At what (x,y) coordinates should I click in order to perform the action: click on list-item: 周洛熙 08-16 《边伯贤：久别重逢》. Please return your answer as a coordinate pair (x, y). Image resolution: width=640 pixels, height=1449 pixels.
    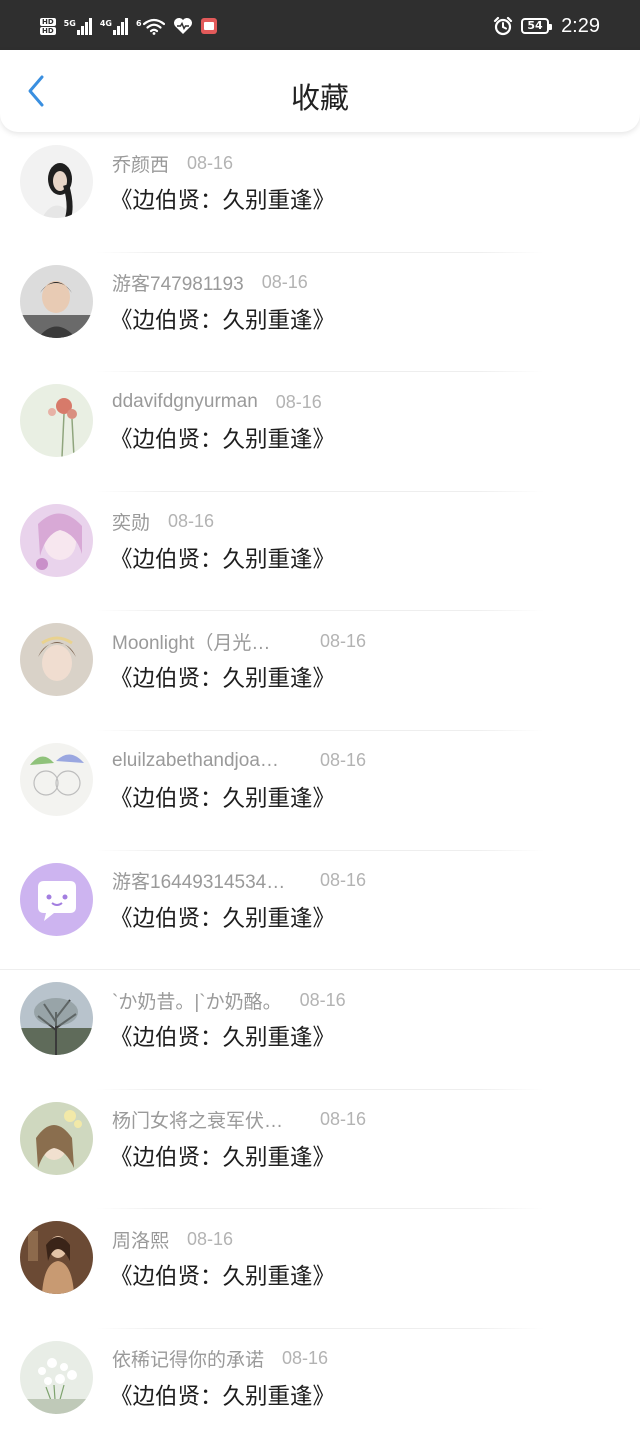
    Looking at the image, I should click on (320, 1269).